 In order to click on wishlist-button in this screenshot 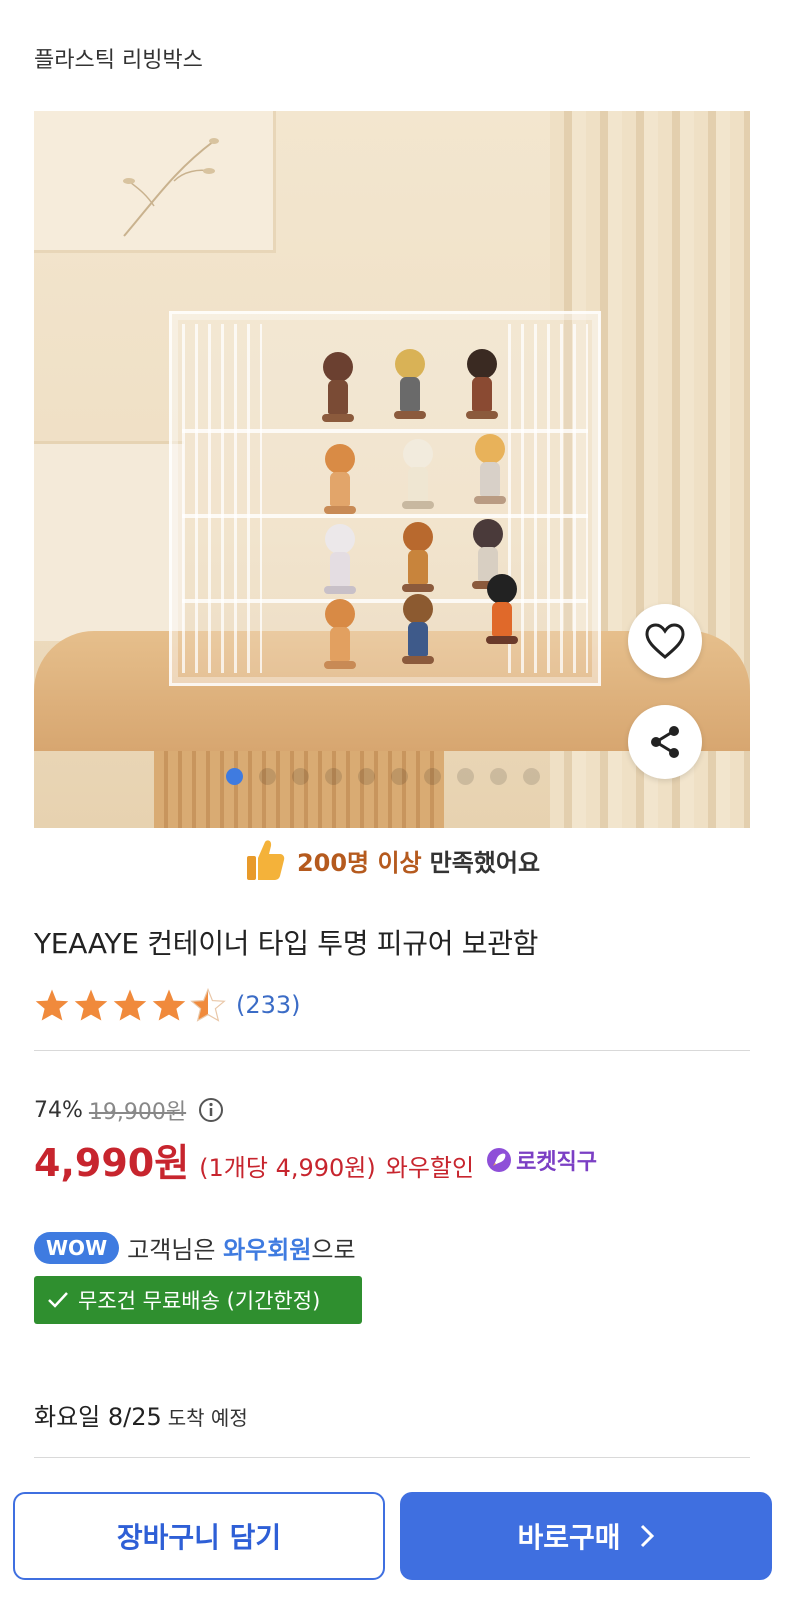, I will do `click(665, 641)`.